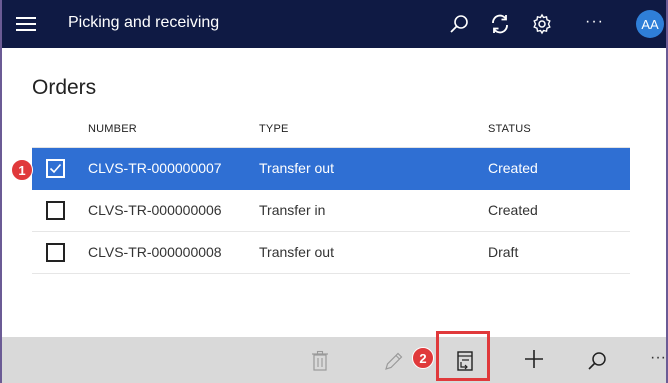 This screenshot has height=383, width=668. I want to click on page-title: Orders, so click(64, 87).